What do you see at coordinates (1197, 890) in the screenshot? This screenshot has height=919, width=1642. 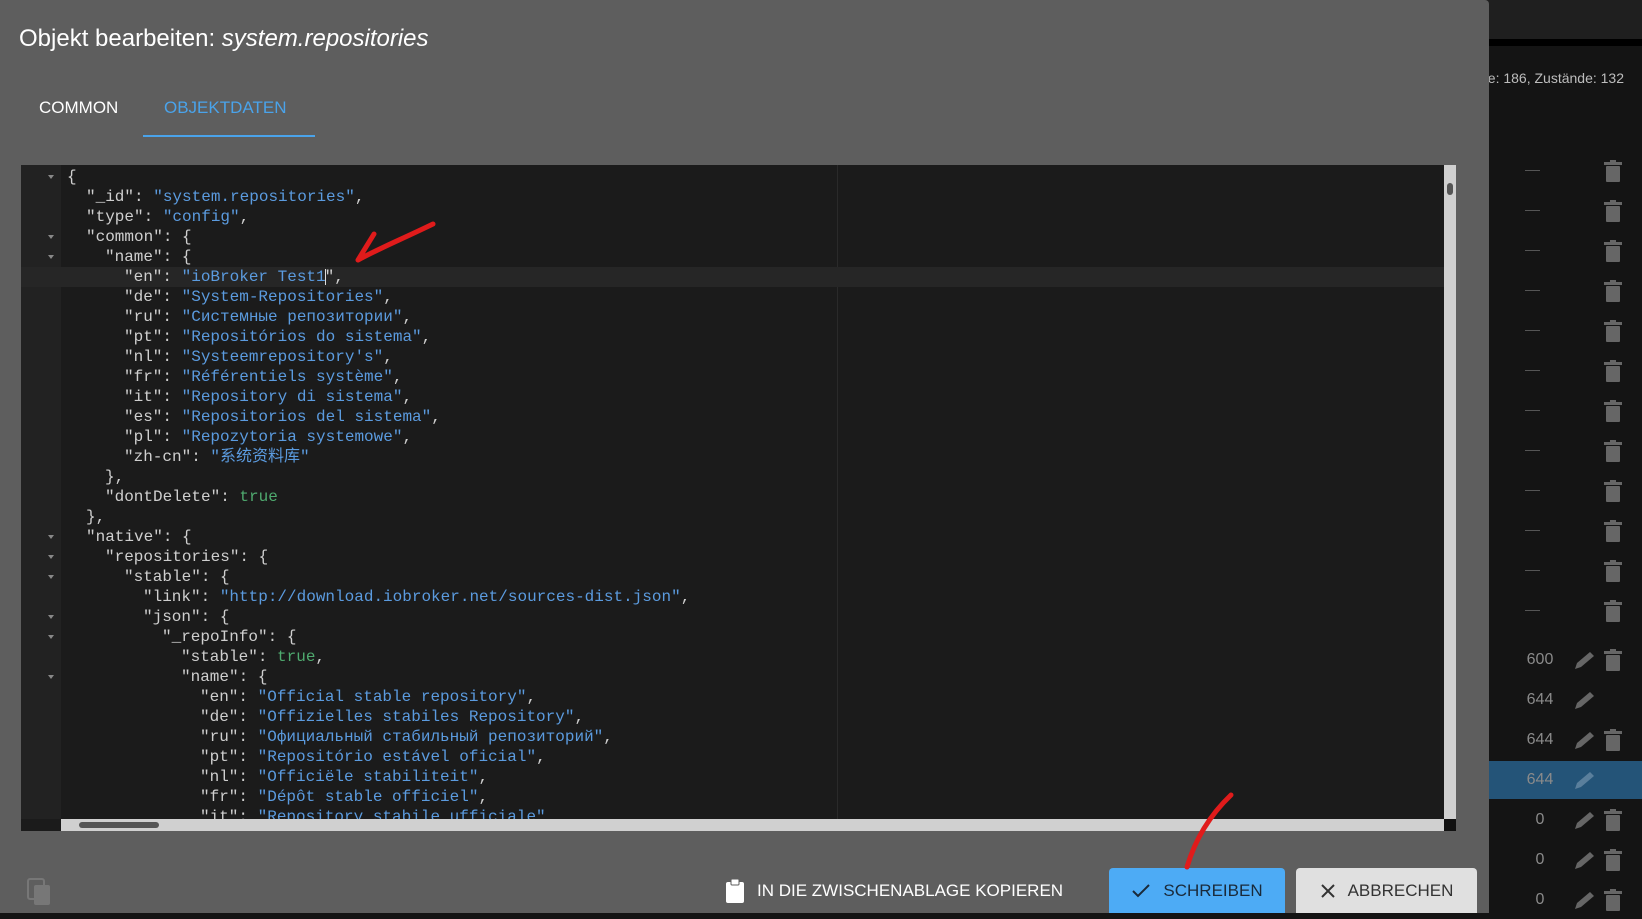 I see `write-button: SCHREIBEN` at bounding box center [1197, 890].